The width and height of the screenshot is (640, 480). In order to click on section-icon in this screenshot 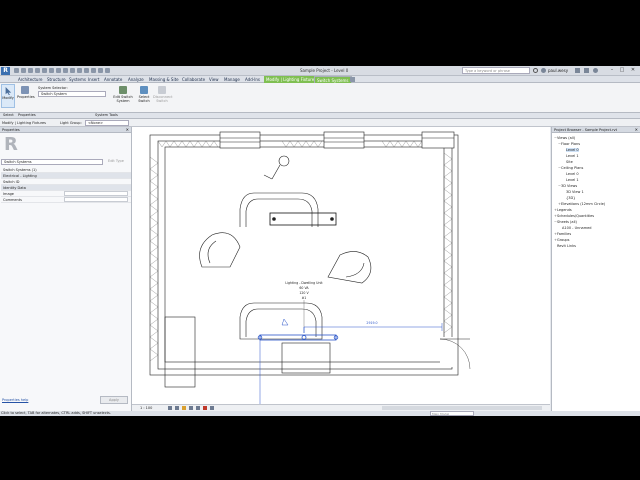, I will do `click(86, 70)`.